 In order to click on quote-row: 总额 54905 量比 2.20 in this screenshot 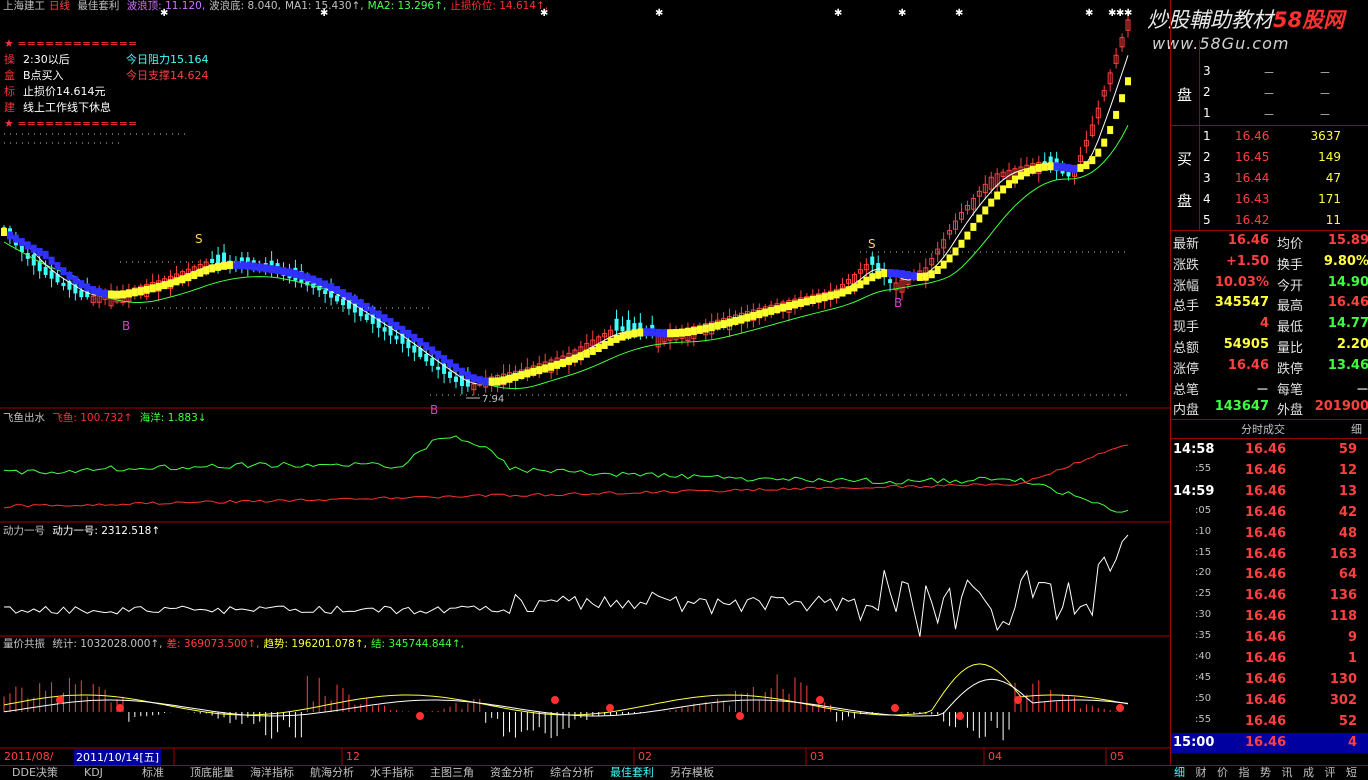, I will do `click(1269, 345)`.